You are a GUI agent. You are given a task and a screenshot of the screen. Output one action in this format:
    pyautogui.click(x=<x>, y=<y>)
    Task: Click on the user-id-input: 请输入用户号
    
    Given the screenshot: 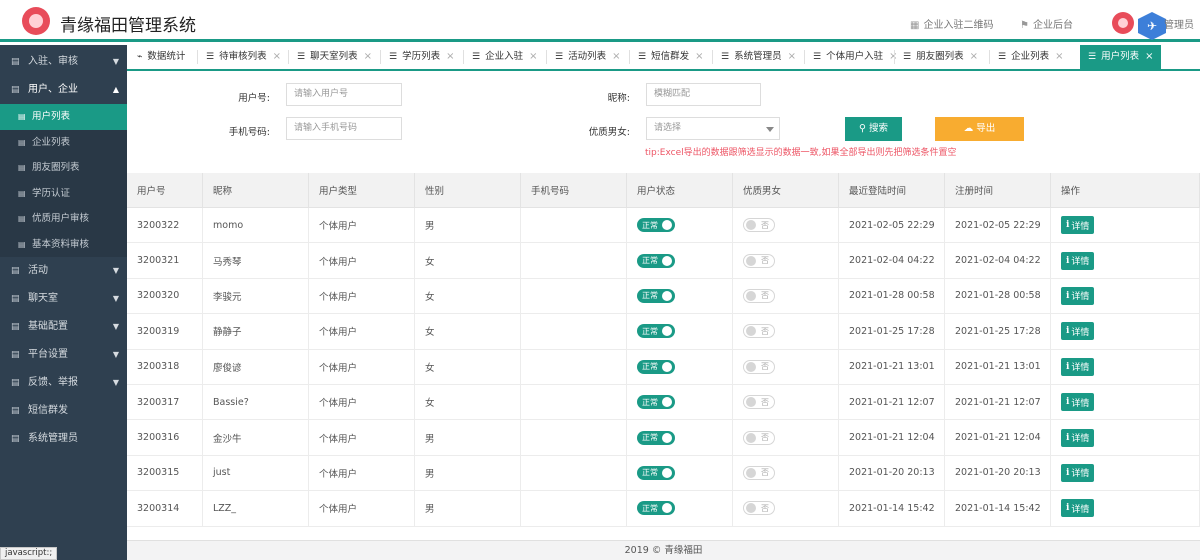 What is the action you would take?
    pyautogui.click(x=344, y=94)
    